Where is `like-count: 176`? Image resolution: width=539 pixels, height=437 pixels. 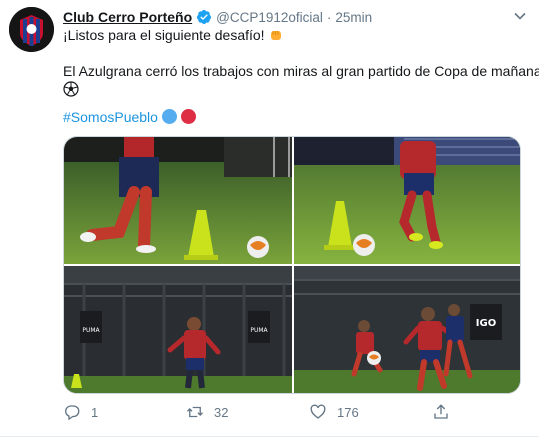
like-count: 176 is located at coordinates (348, 412).